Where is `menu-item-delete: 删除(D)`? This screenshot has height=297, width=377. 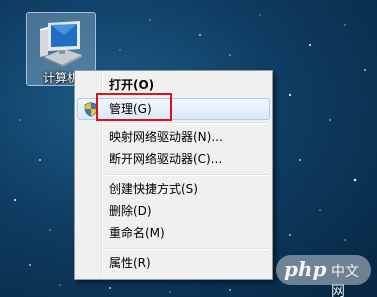
menu-item-delete: 删除(D) is located at coordinates (173, 211).